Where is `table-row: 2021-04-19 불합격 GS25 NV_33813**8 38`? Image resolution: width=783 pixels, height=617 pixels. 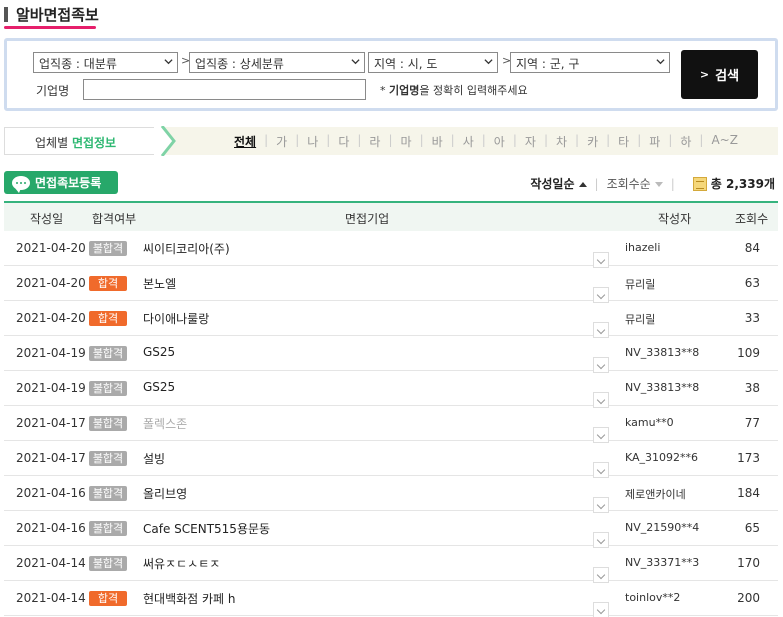
table-row: 2021-04-19 불합격 GS25 NV_33813**8 38 is located at coordinates (391, 389).